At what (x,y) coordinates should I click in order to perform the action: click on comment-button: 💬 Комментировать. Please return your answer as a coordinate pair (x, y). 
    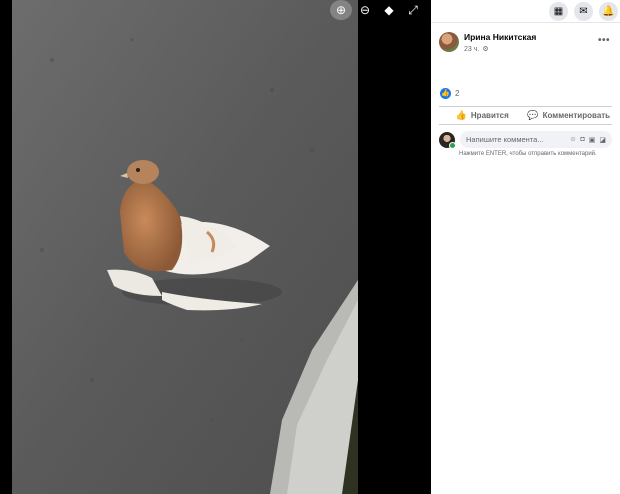
    Looking at the image, I should click on (569, 115).